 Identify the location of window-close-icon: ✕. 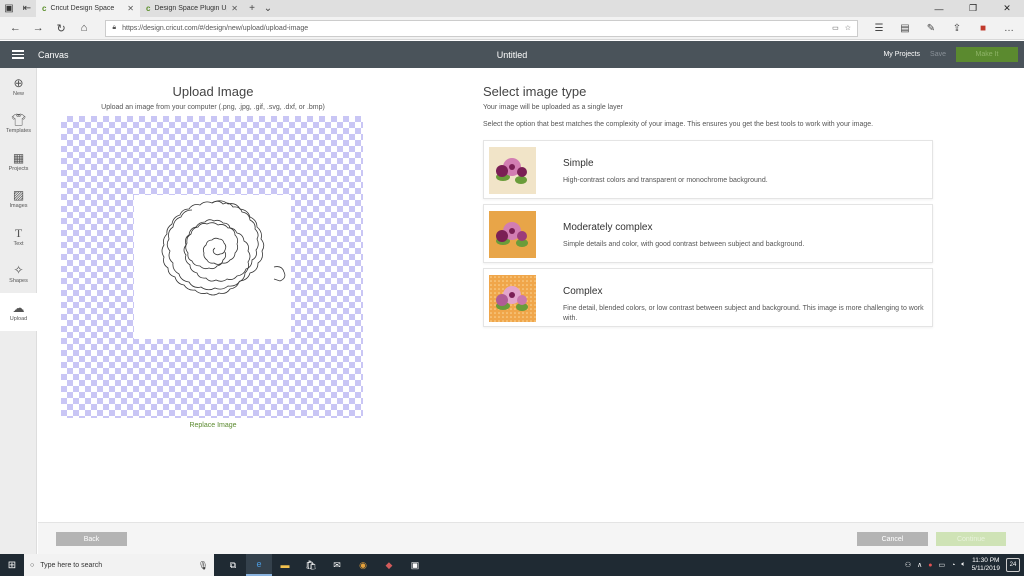
(1007, 8).